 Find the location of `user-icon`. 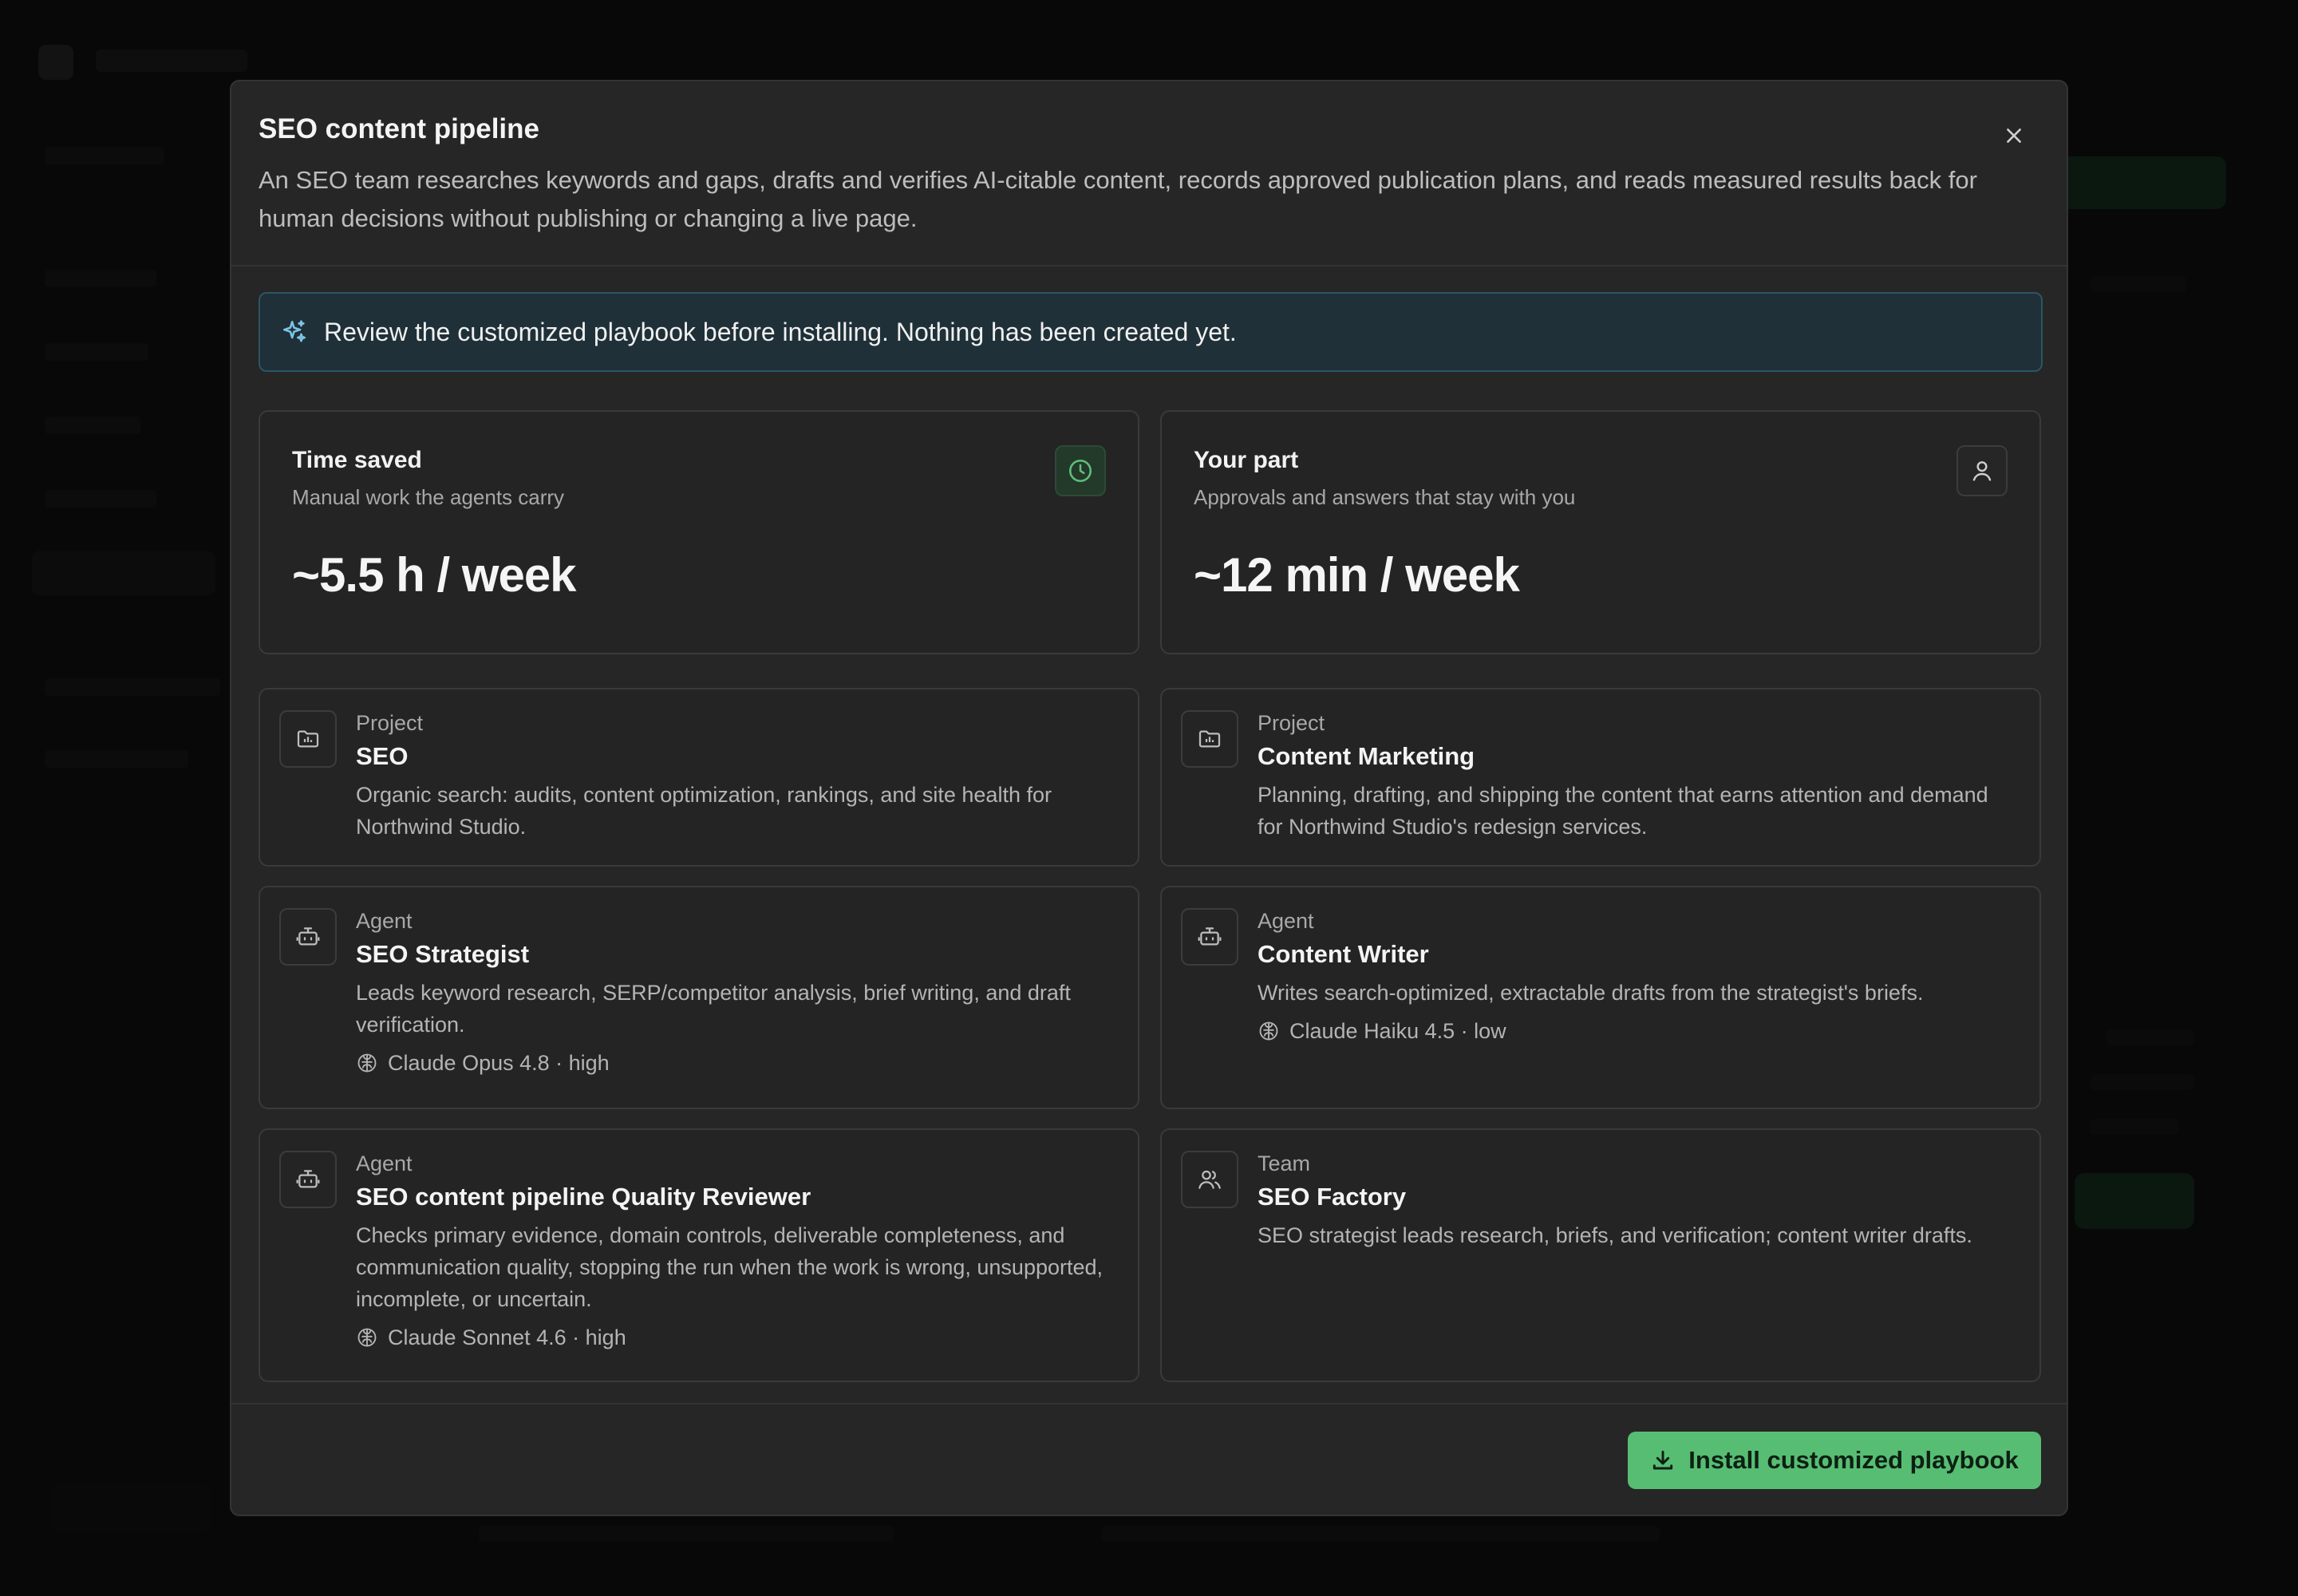

user-icon is located at coordinates (1982, 471).